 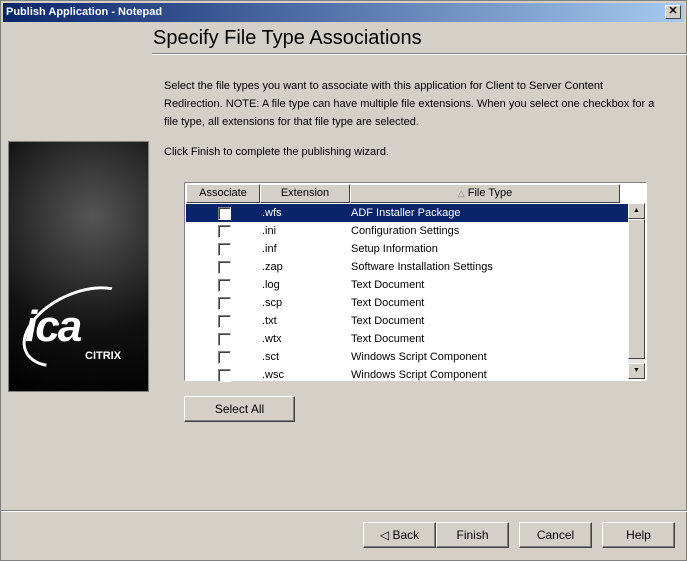 I want to click on help-button: Help, so click(x=638, y=535).